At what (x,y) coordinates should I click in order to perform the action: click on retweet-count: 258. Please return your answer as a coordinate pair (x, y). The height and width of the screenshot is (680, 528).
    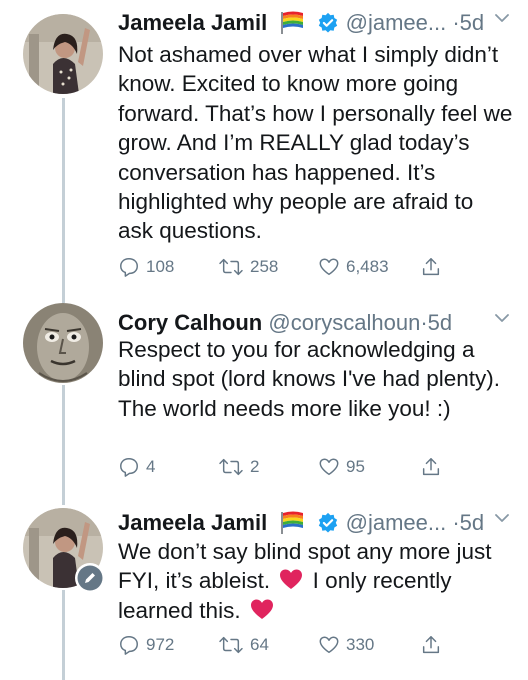
    Looking at the image, I should click on (264, 266).